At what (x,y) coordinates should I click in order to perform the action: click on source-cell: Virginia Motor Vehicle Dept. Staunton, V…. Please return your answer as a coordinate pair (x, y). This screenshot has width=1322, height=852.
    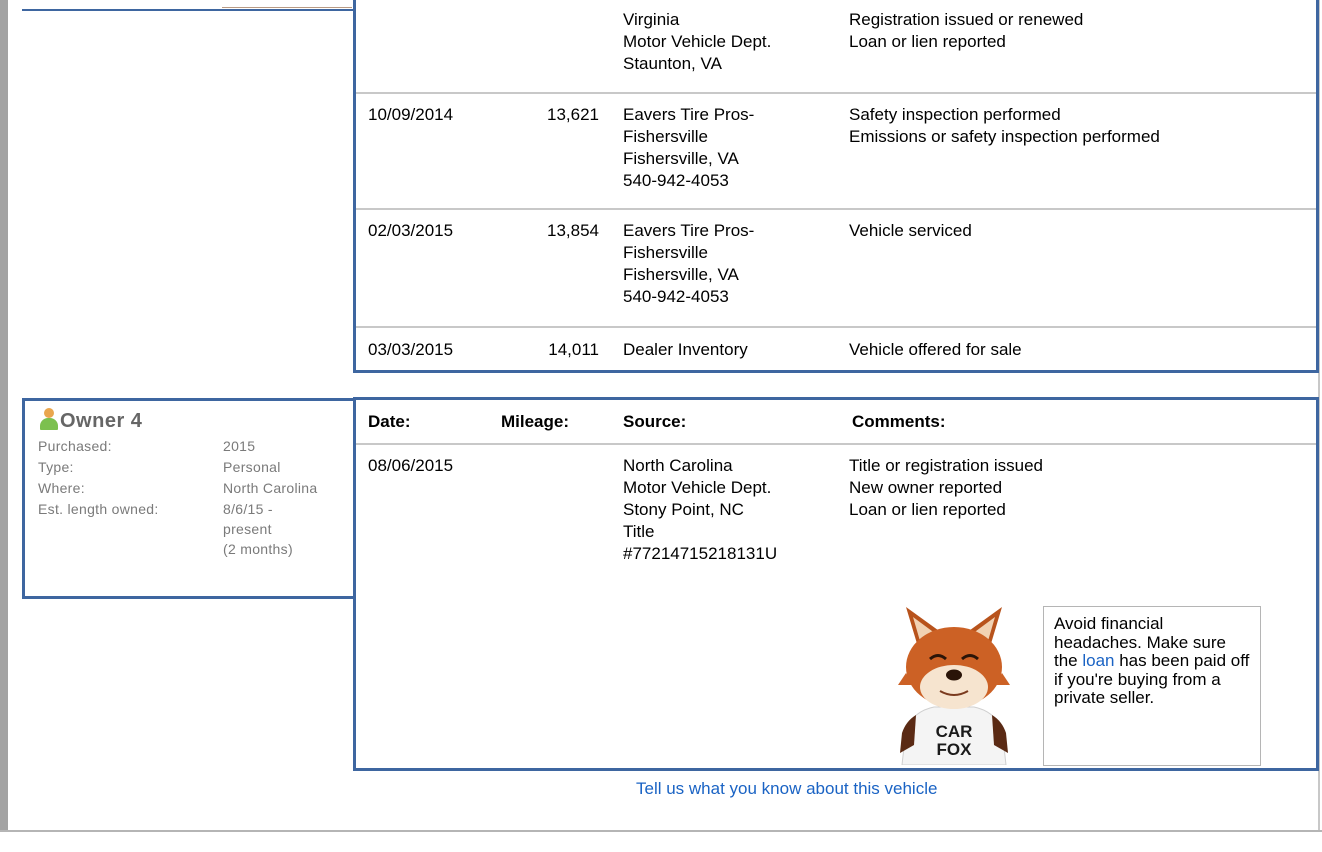
    Looking at the image, I should click on (697, 42).